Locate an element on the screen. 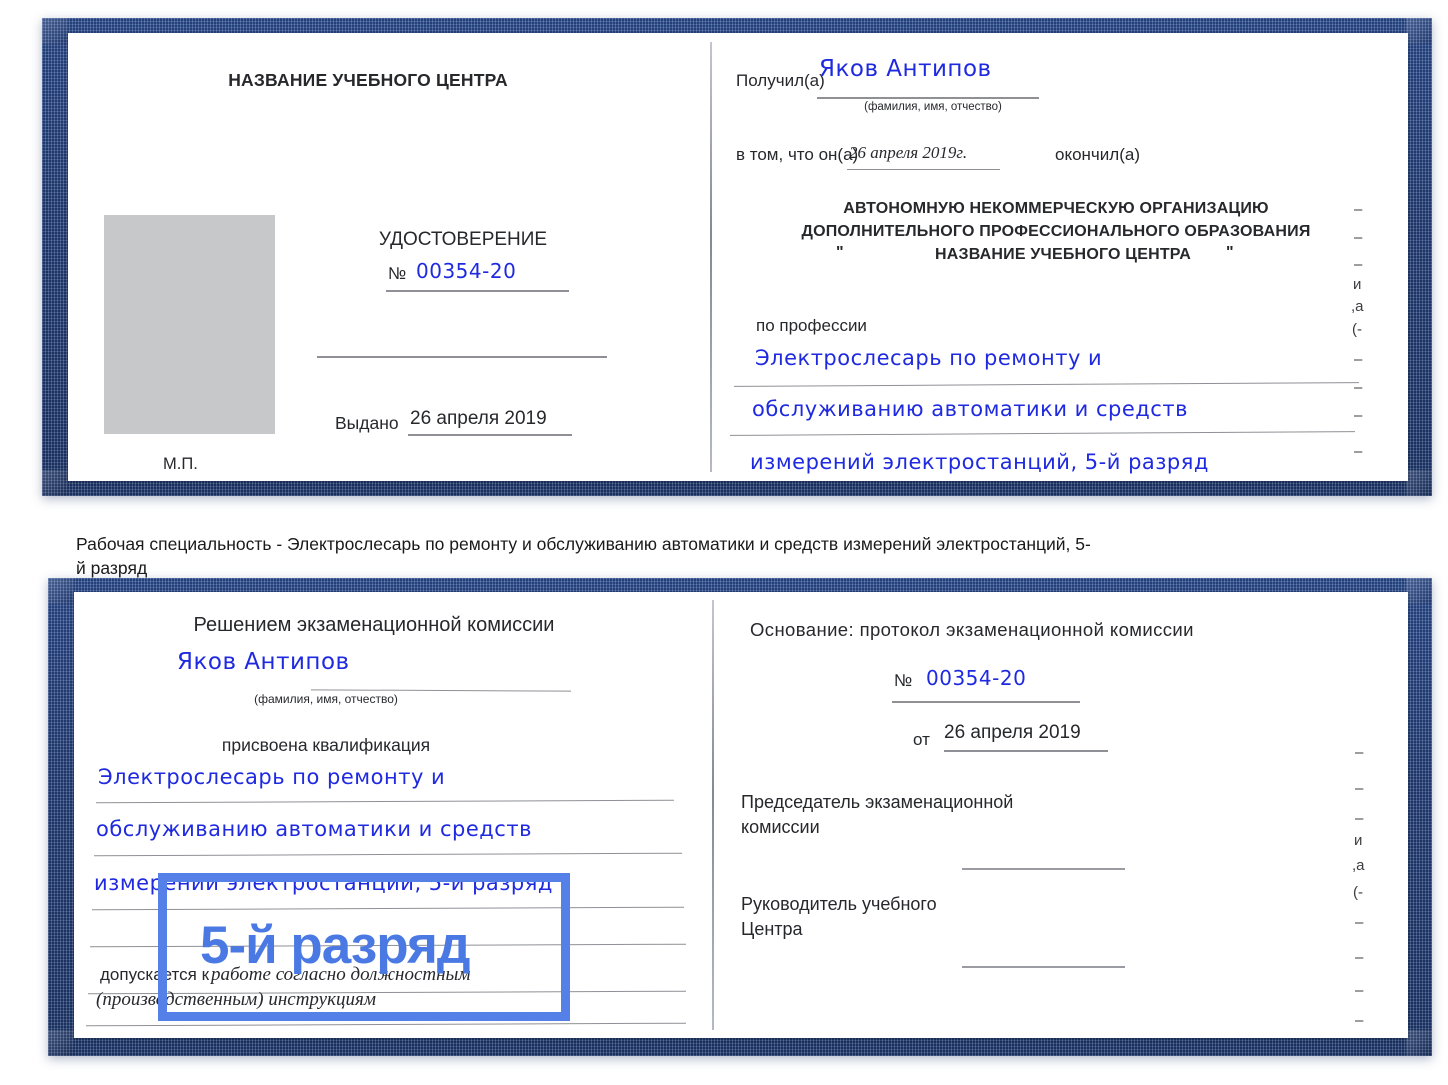 This screenshot has height=1085, width=1448. profession-line-3: измерений электростанций, 5-й разряд is located at coordinates (979, 462).